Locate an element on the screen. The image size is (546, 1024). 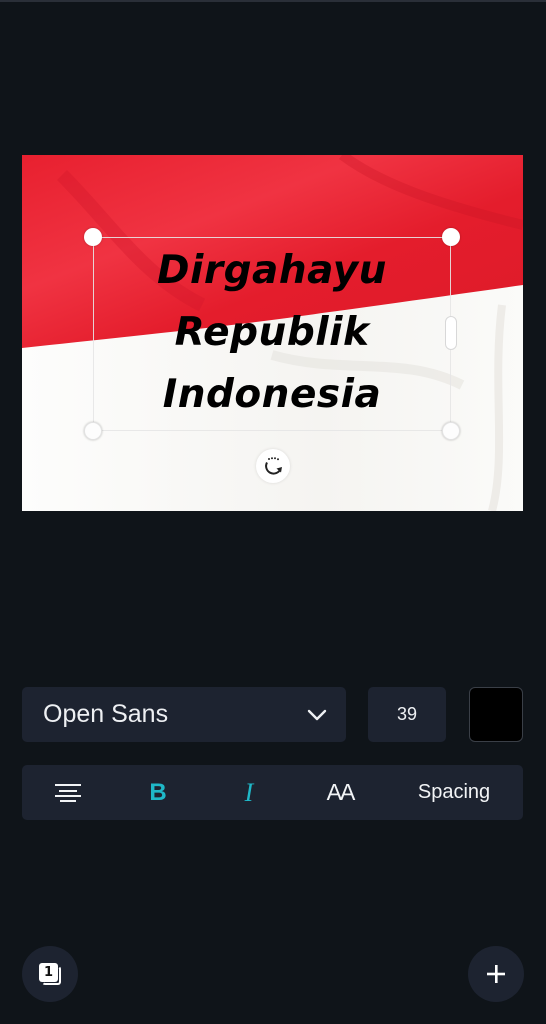
resize-handle-bottom-left is located at coordinates (93, 431).